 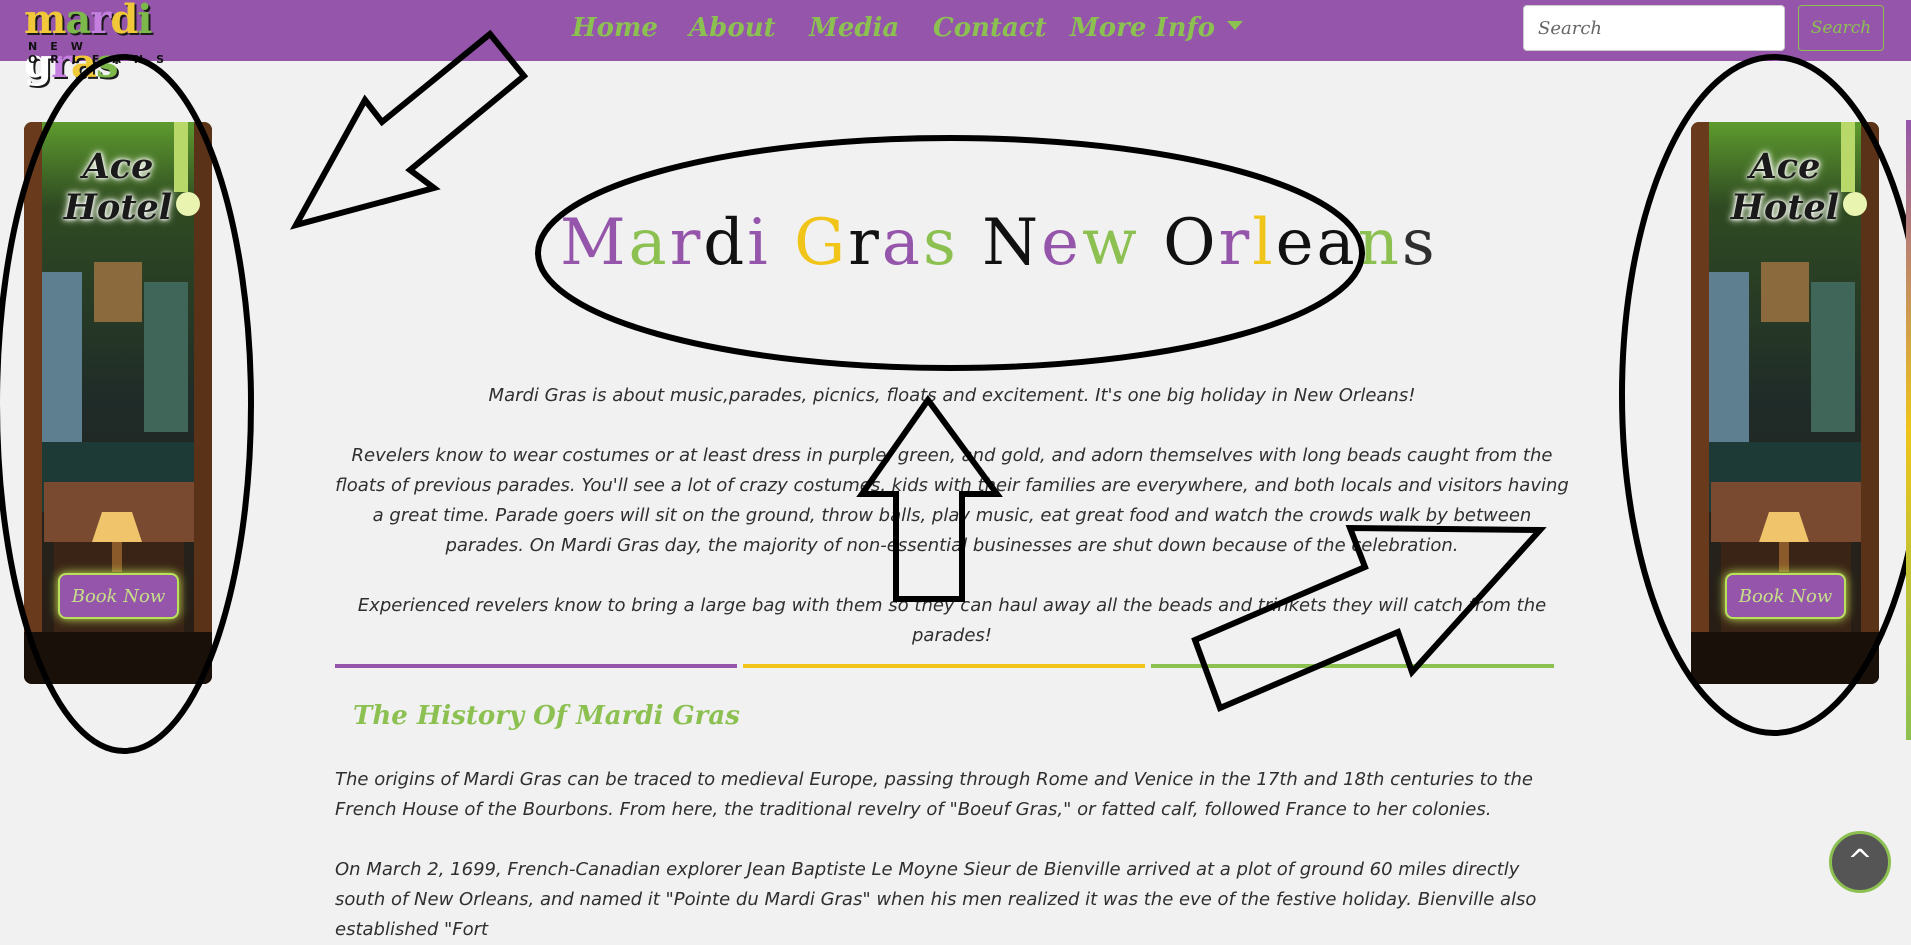 What do you see at coordinates (1841, 28) in the screenshot?
I see `search-button: Search` at bounding box center [1841, 28].